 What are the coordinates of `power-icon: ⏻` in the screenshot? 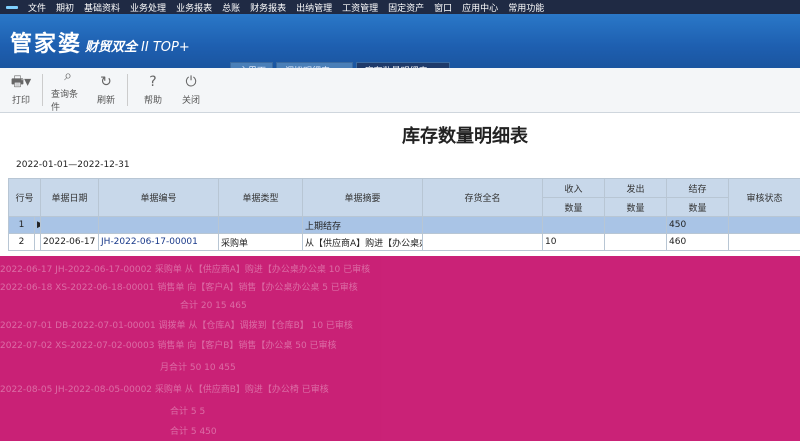 It's located at (191, 82).